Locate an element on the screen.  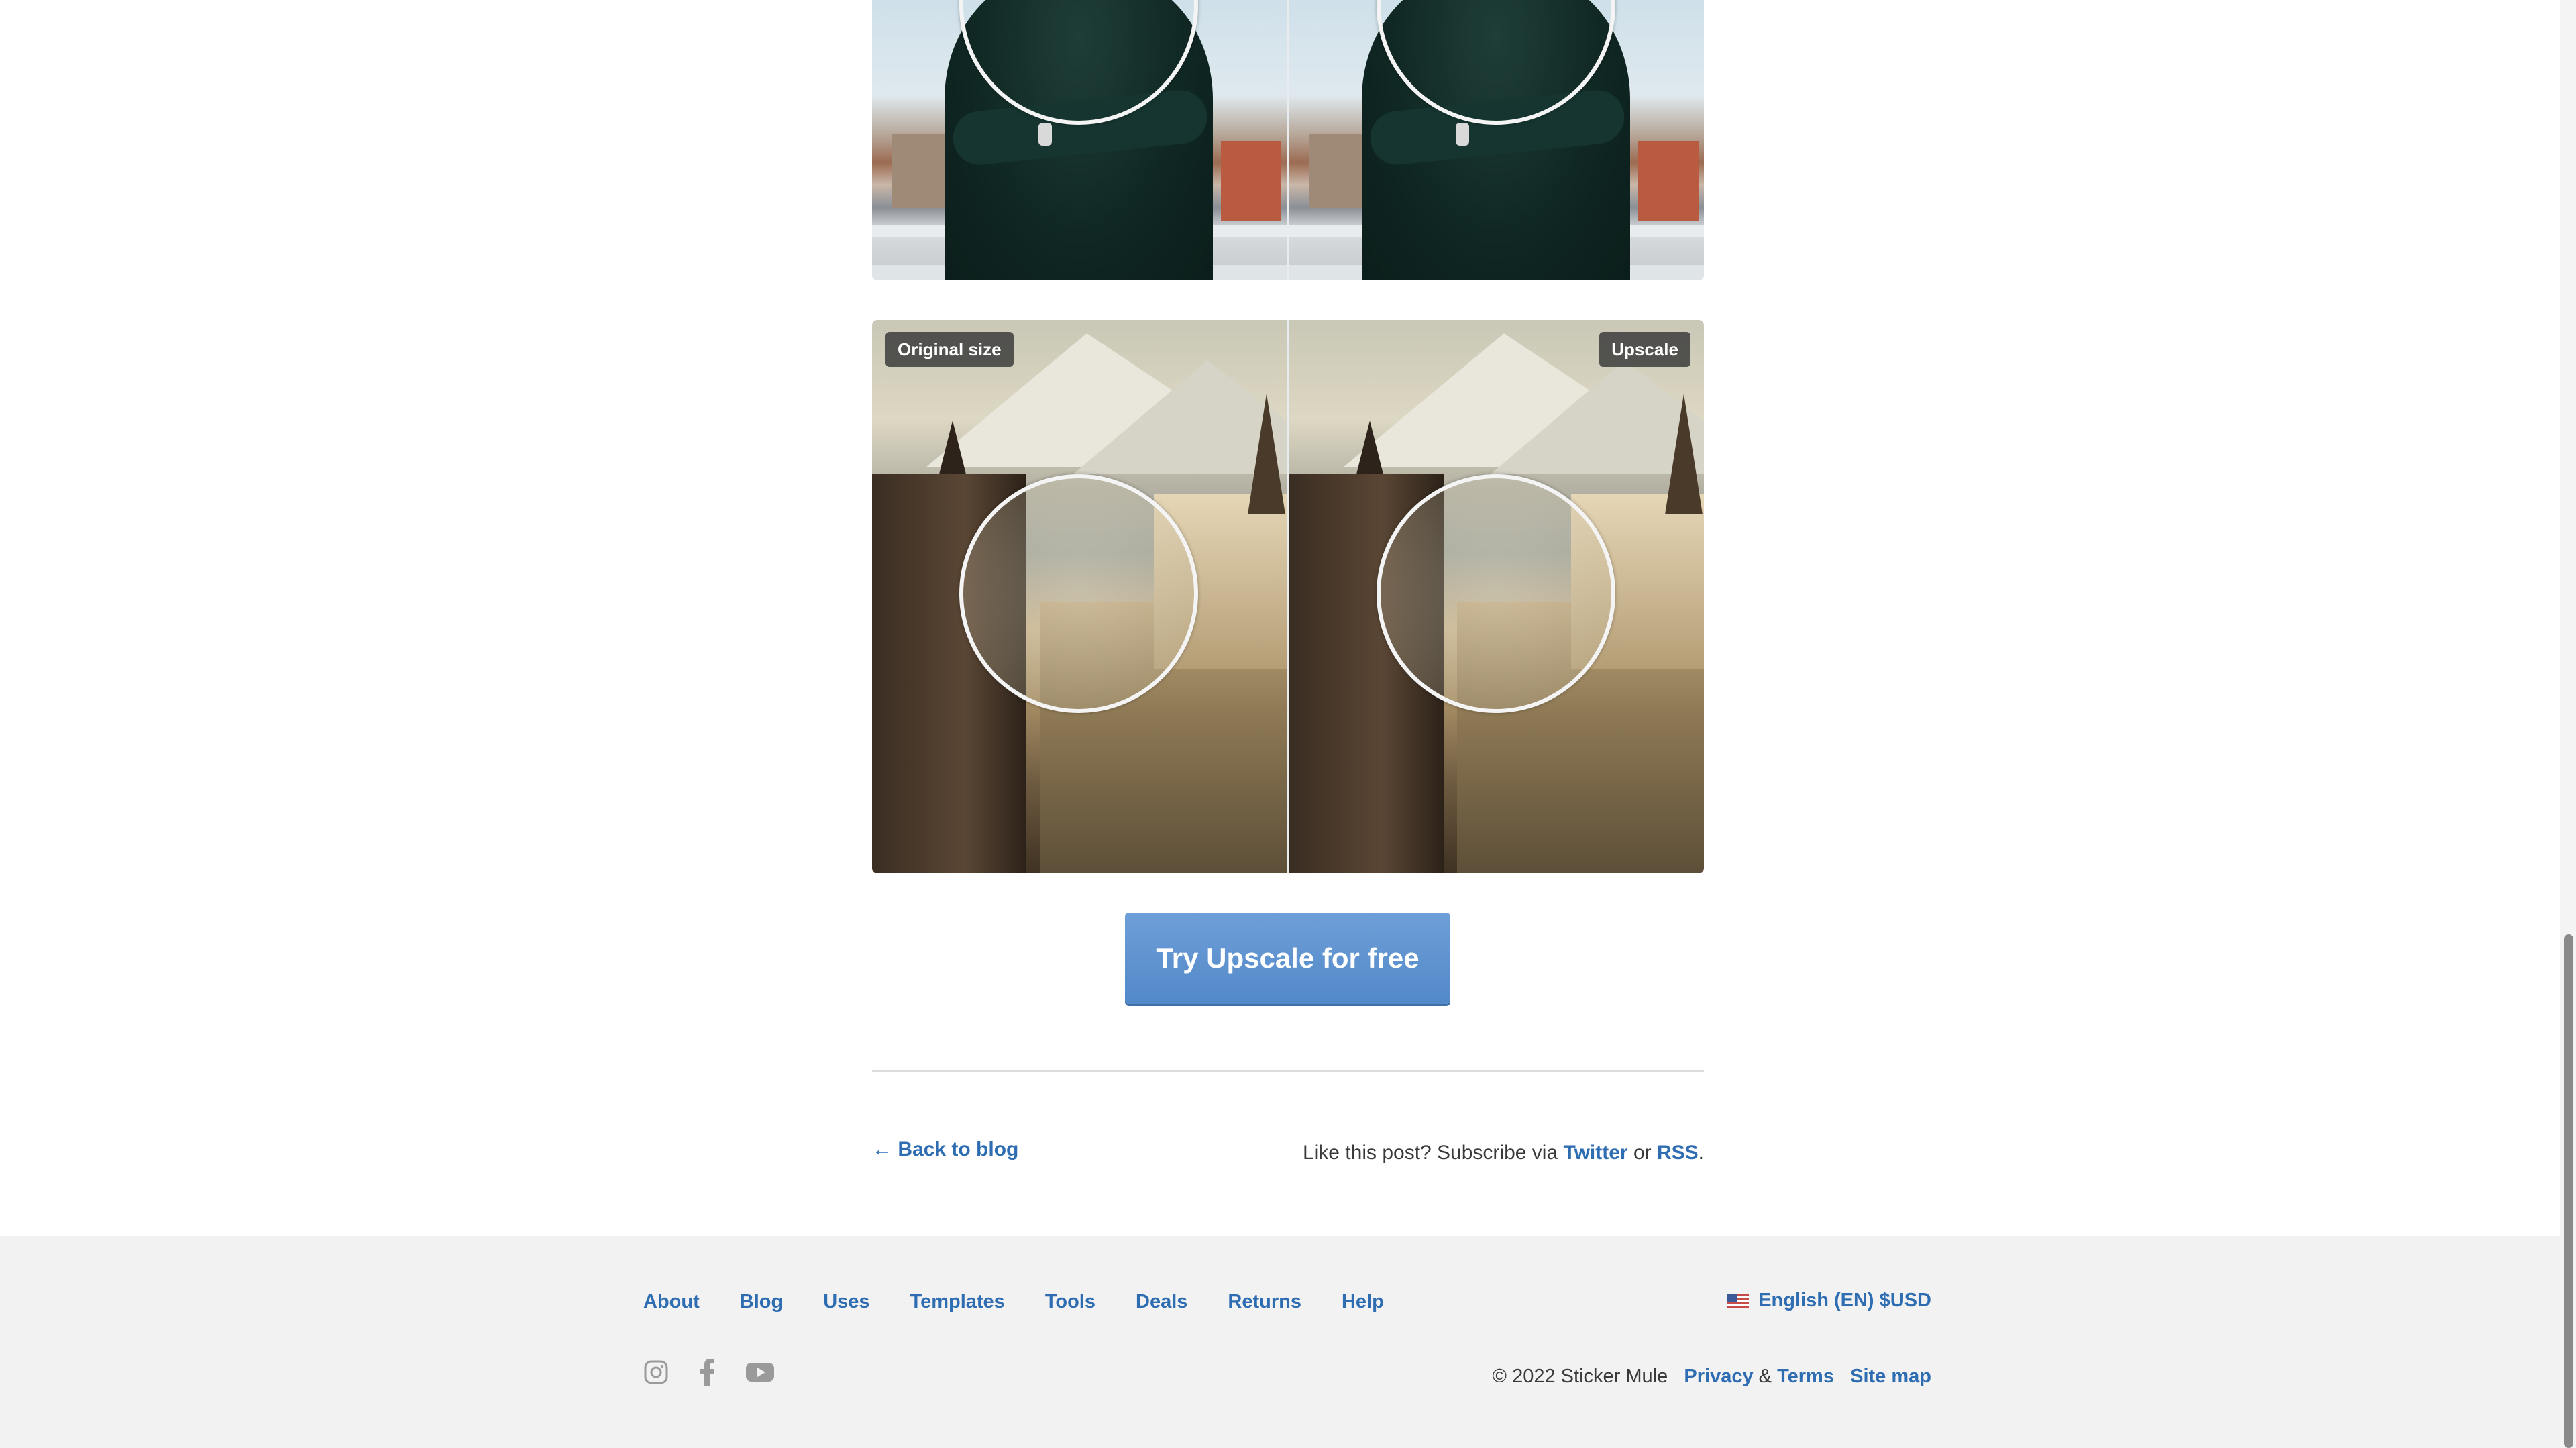
footer-link-deals: Deals is located at coordinates (1161, 1302).